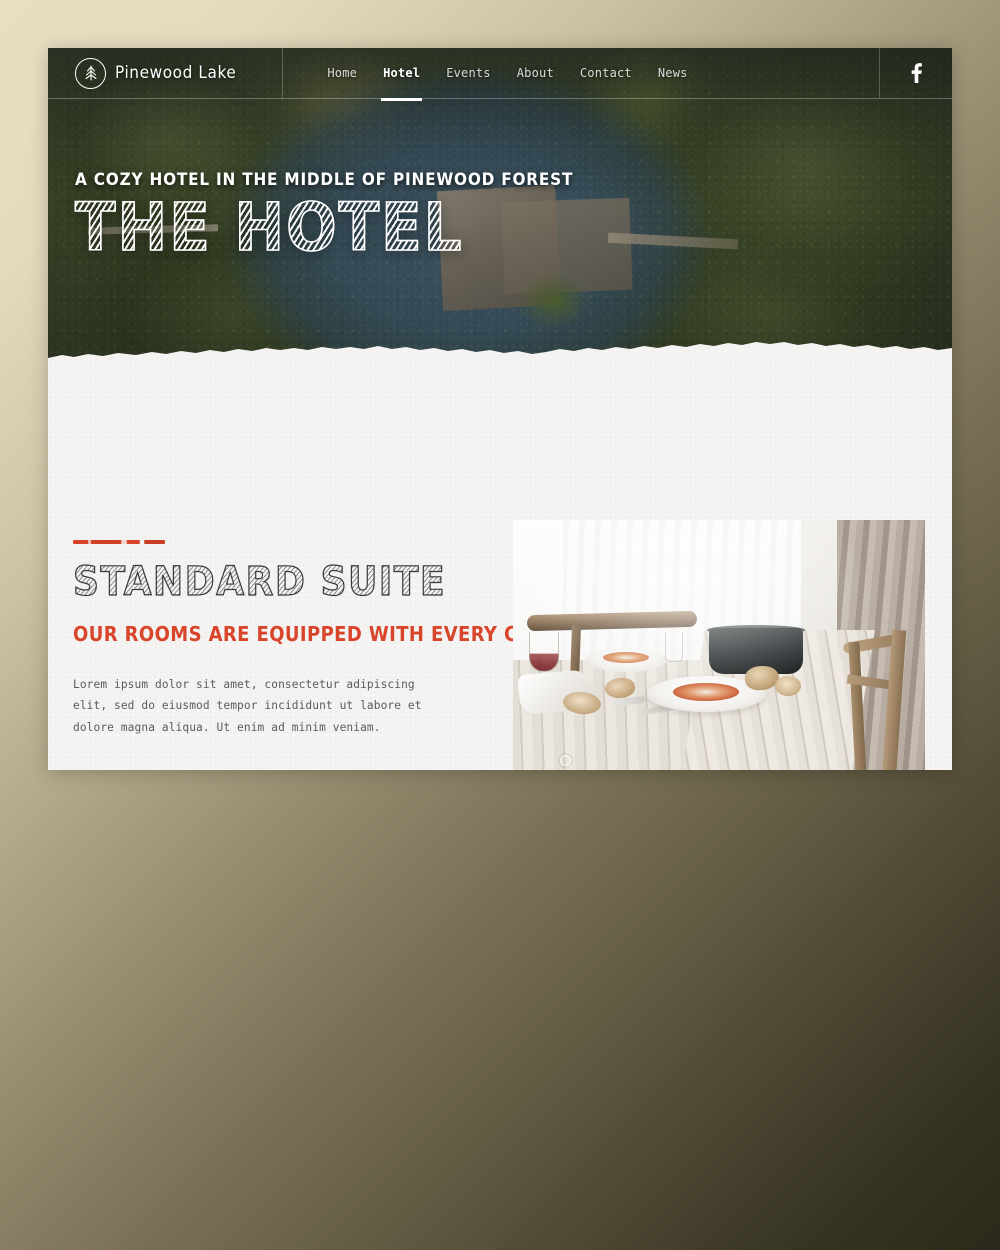 The image size is (1000, 1250). I want to click on nav-item-contact: Contact, so click(606, 73).